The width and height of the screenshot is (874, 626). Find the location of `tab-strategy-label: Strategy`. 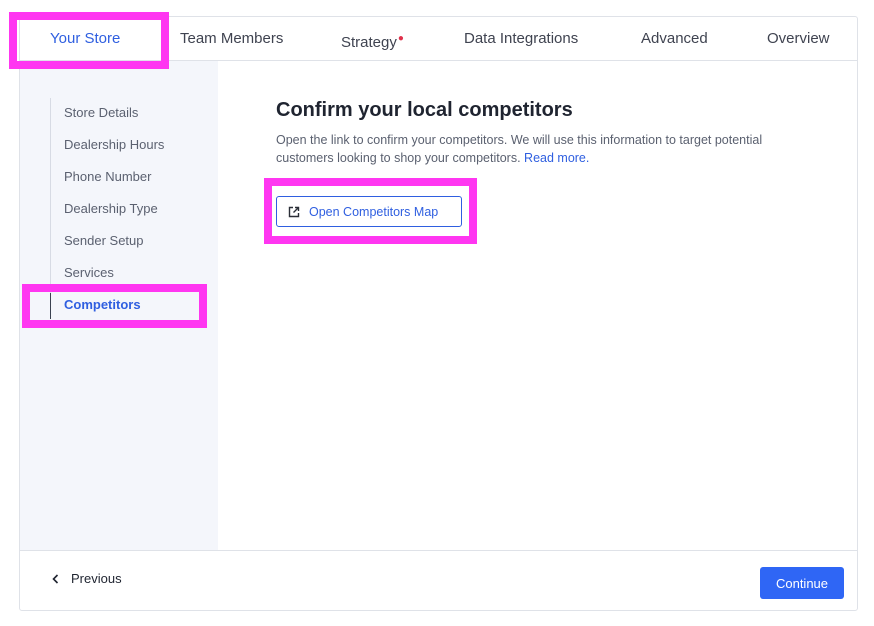

tab-strategy-label: Strategy is located at coordinates (369, 42).